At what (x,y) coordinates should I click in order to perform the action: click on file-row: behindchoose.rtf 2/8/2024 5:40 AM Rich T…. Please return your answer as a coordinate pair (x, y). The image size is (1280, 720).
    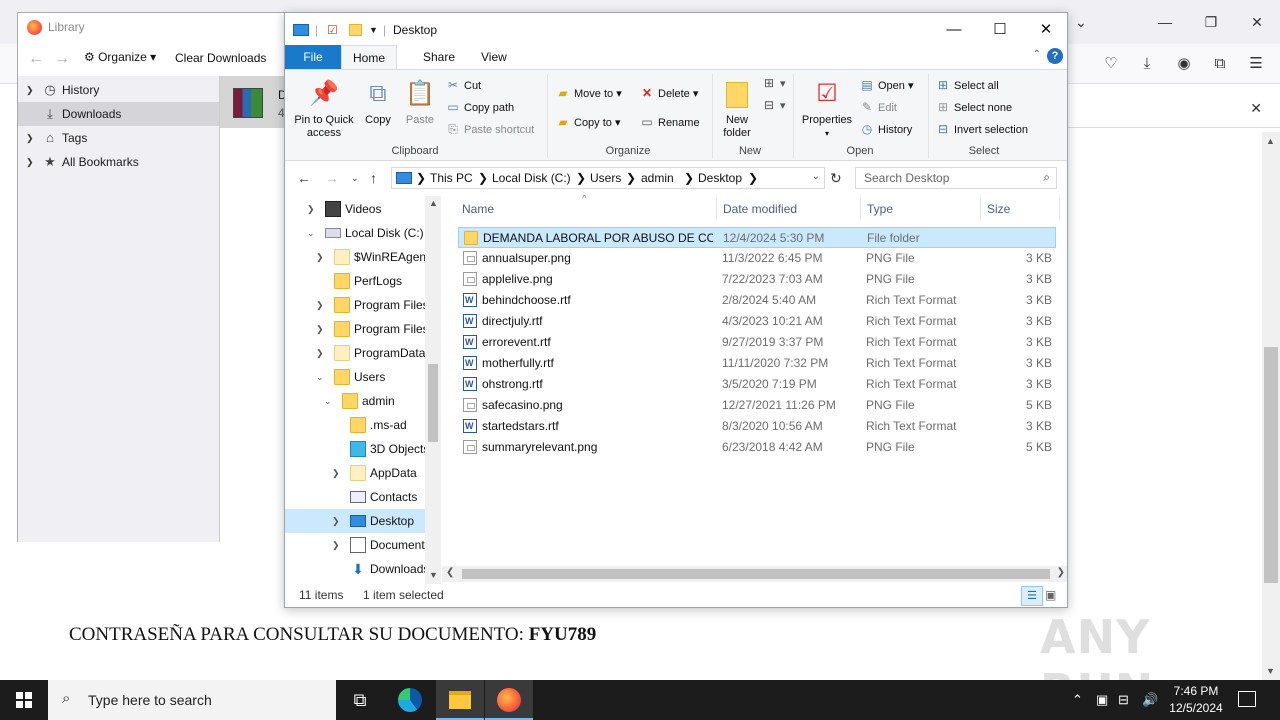
    Looking at the image, I should click on (757, 300).